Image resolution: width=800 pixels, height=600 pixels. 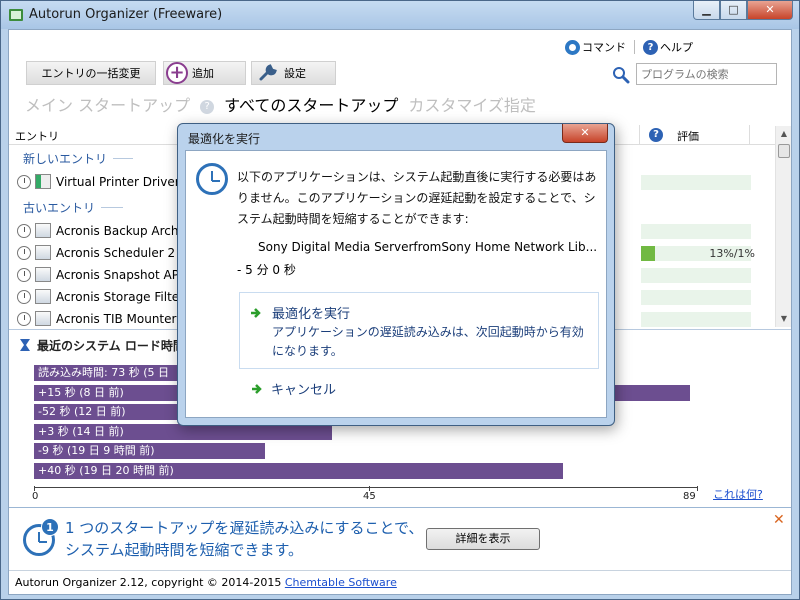 I want to click on list-scrollbar: ▲ ▼, so click(x=783, y=226).